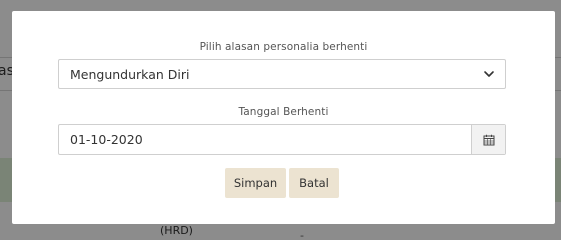  I want to click on stop-date-input, so click(265, 139).